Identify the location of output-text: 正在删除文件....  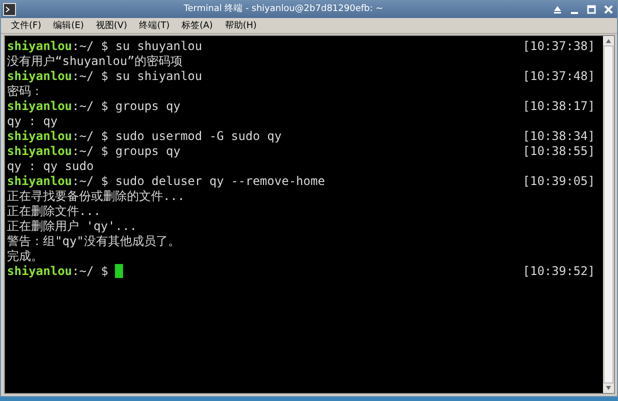
(54, 211).